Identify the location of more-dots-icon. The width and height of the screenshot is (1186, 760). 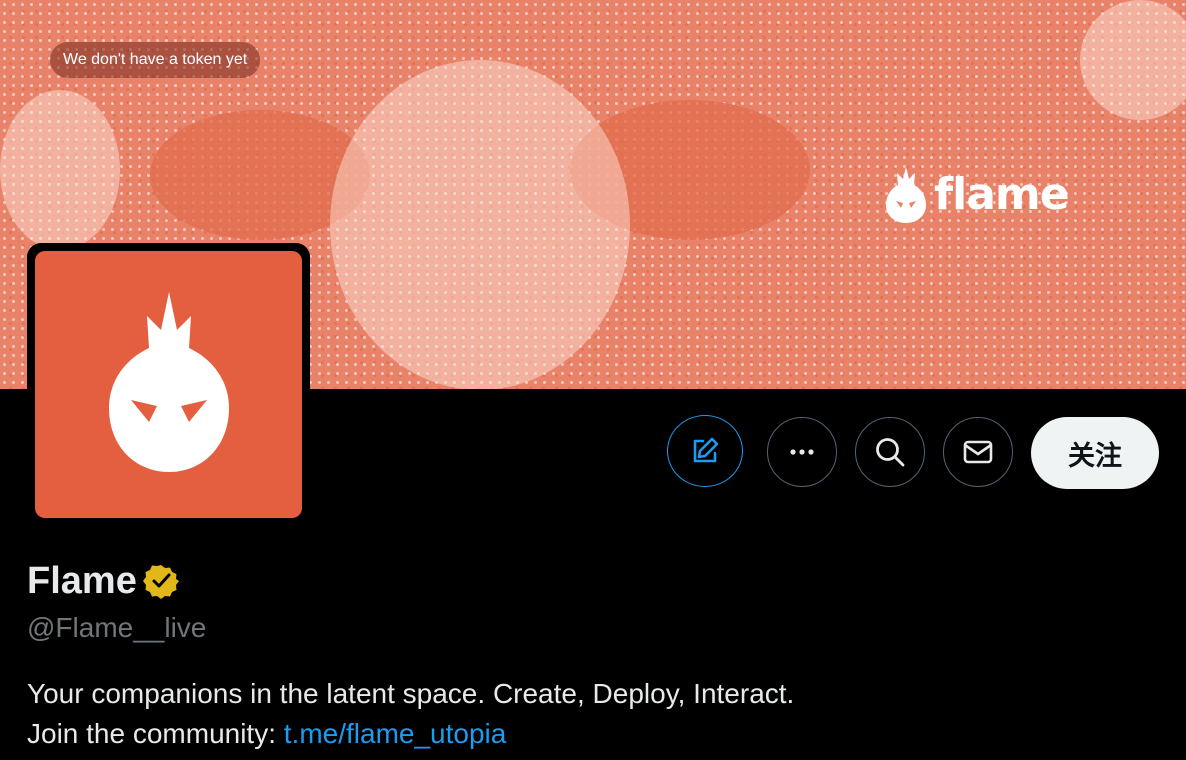
(802, 452).